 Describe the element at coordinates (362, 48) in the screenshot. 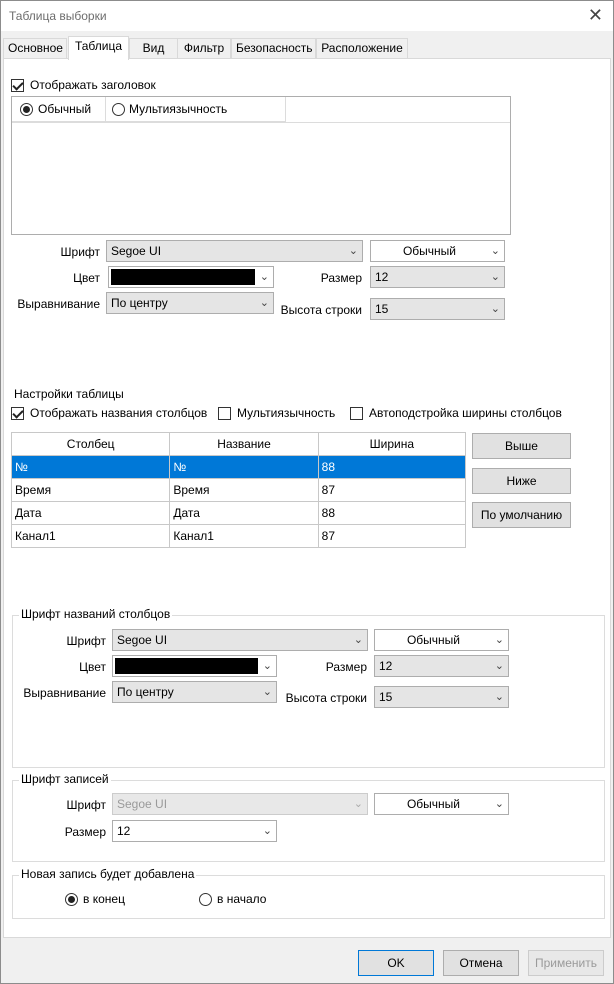

I see `tab-location: Расположение` at that location.